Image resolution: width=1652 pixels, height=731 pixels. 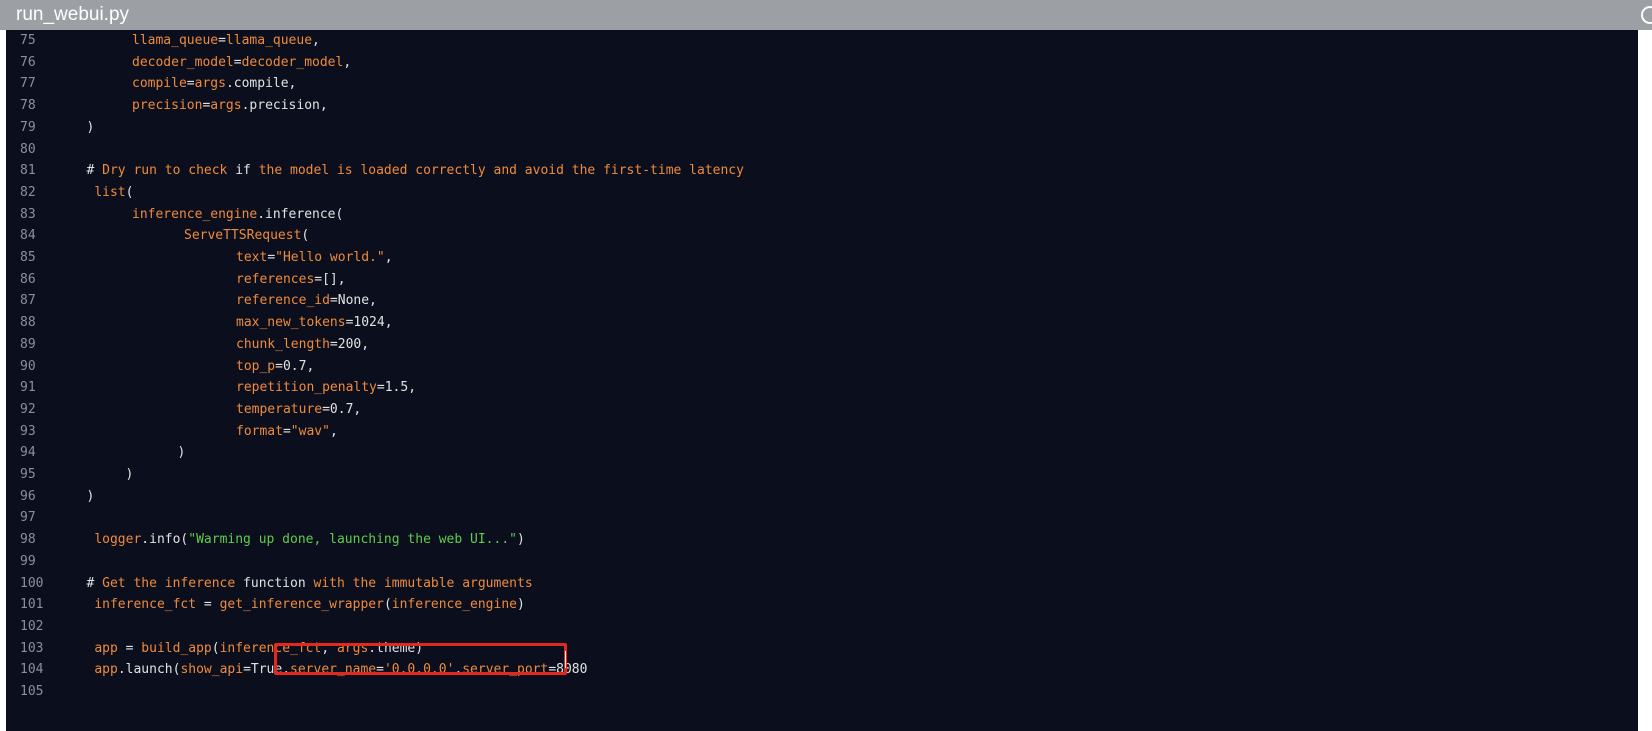 I want to click on line-number: 83, so click(x=28, y=214).